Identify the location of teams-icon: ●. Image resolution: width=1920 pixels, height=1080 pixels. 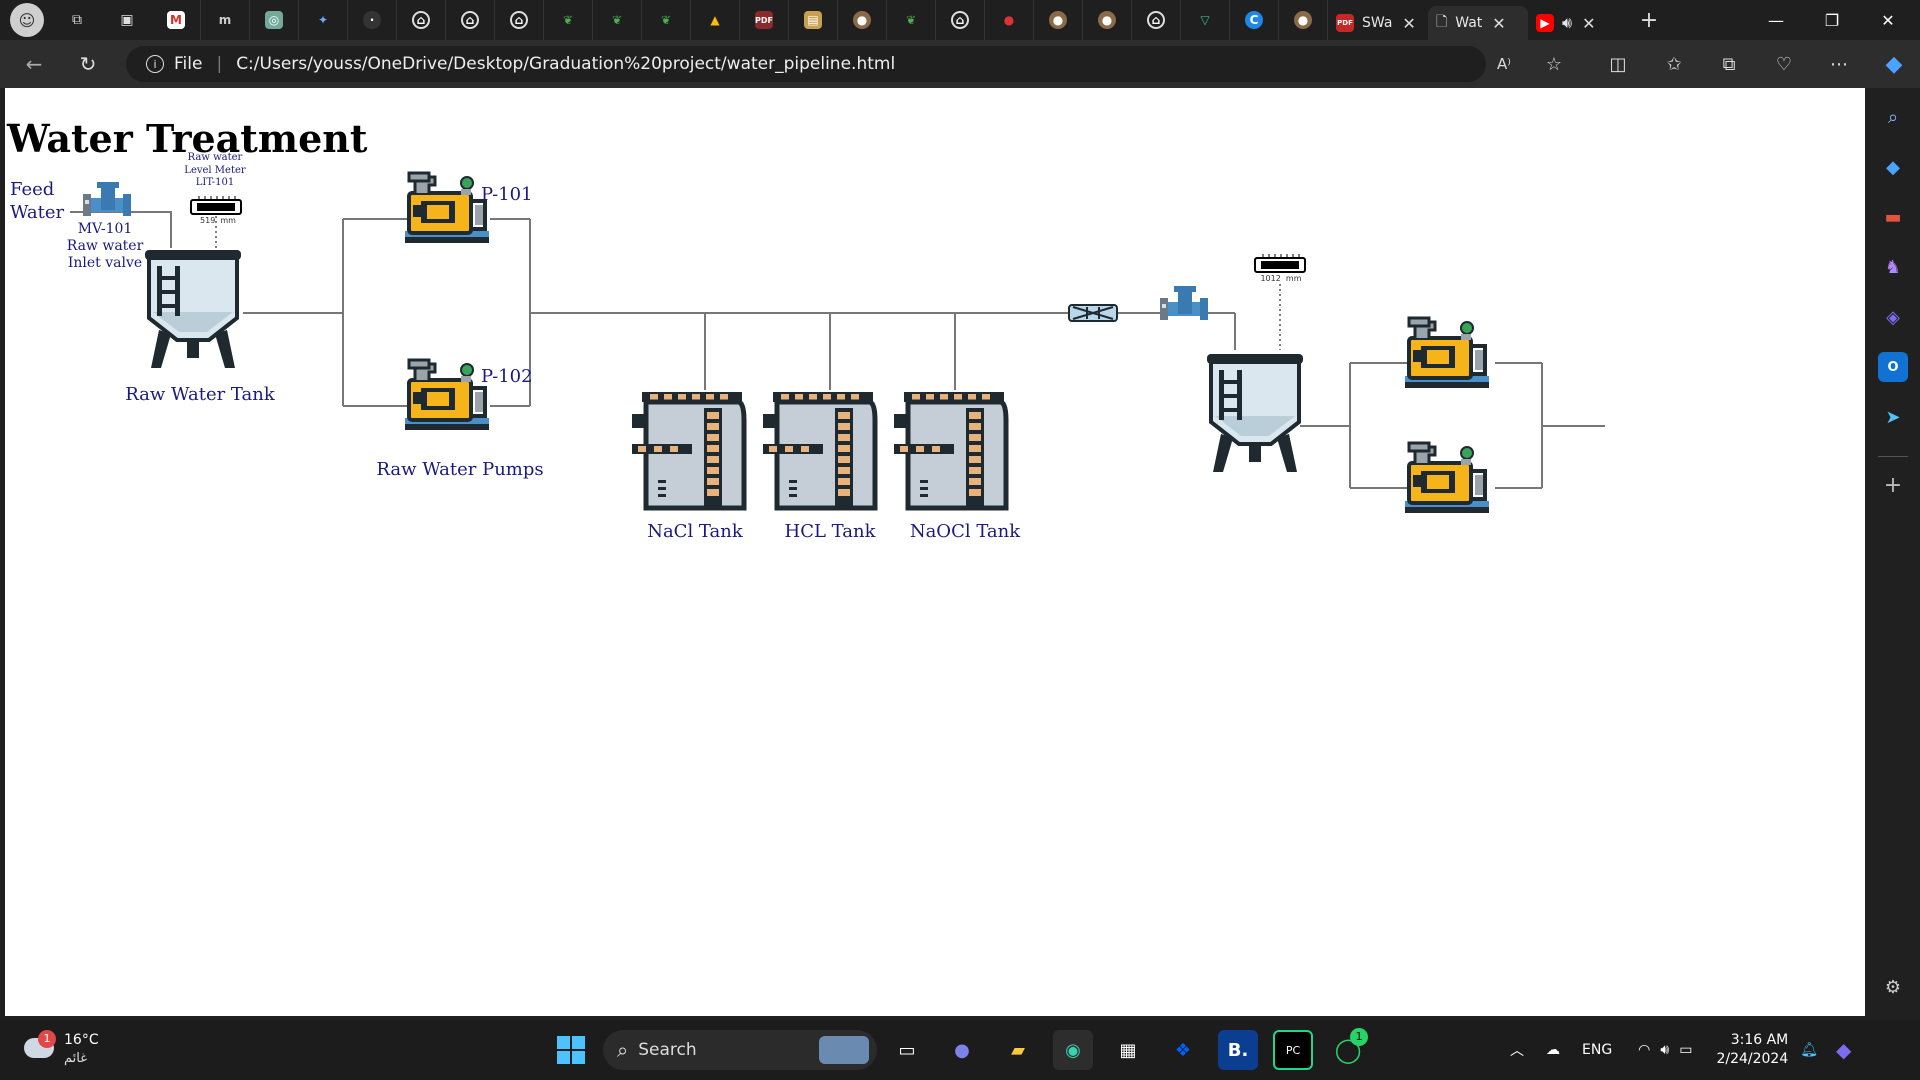
(962, 1050).